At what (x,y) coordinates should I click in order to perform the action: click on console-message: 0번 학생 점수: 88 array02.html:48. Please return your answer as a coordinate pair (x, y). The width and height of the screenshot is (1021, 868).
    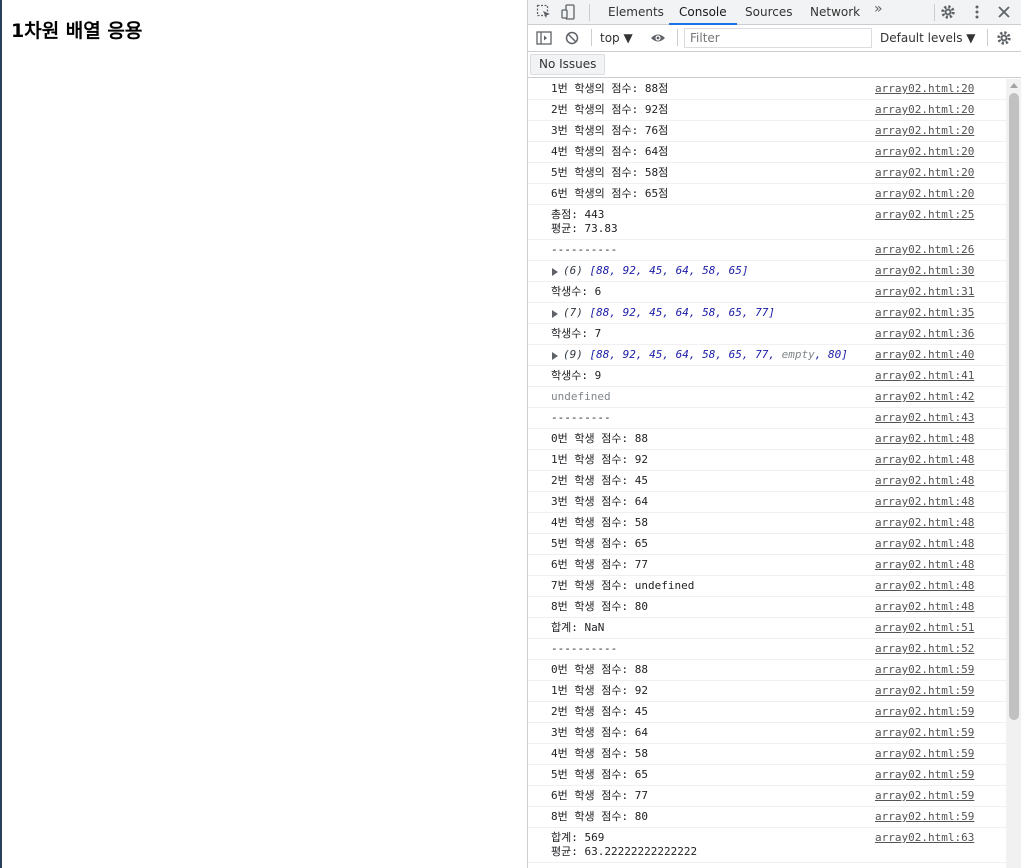
    Looking at the image, I should click on (767, 439).